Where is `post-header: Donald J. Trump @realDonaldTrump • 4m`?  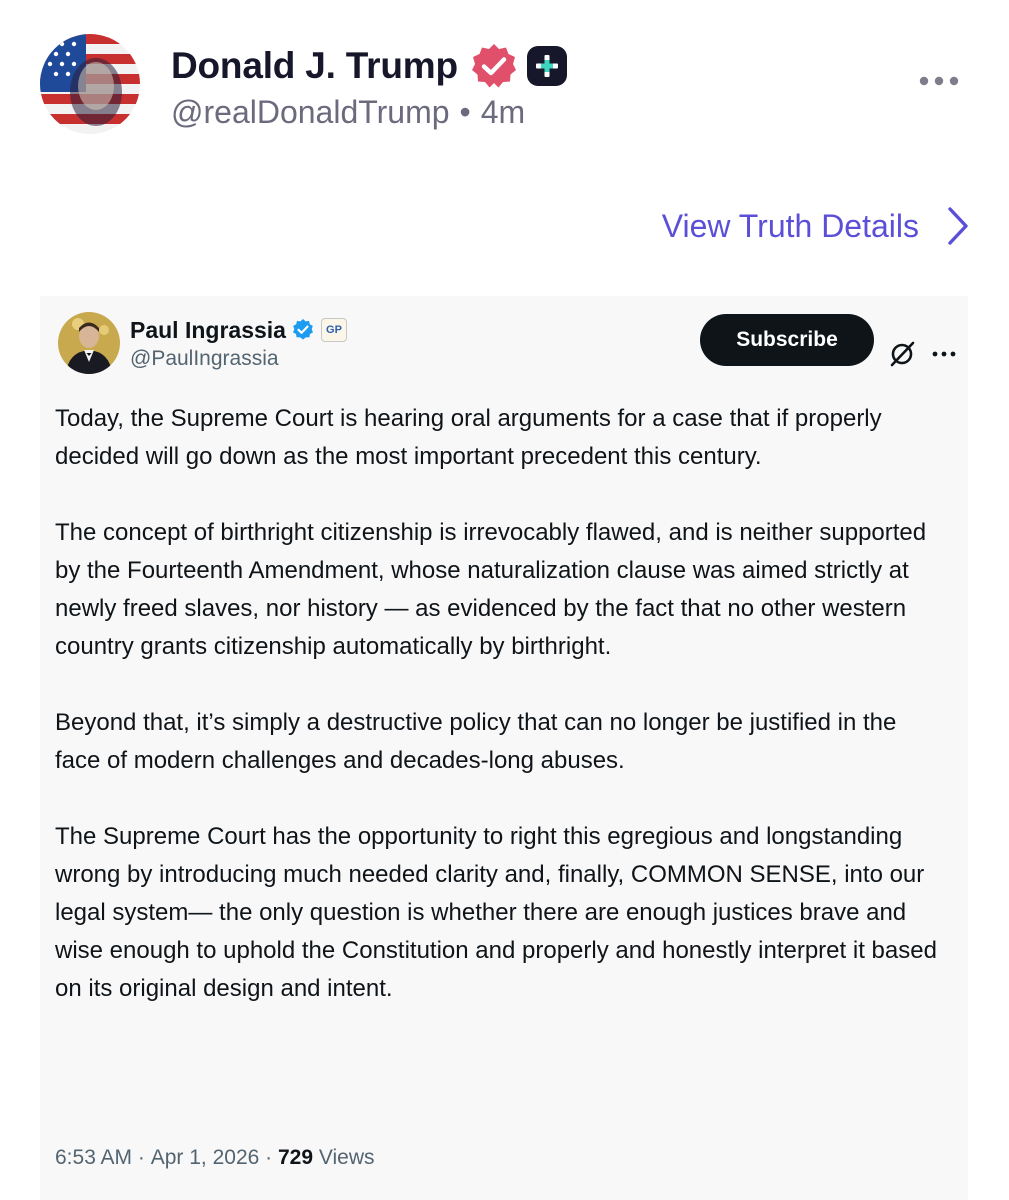 post-header: Donald J. Trump @realDonaldTrump • 4m is located at coordinates (510, 89).